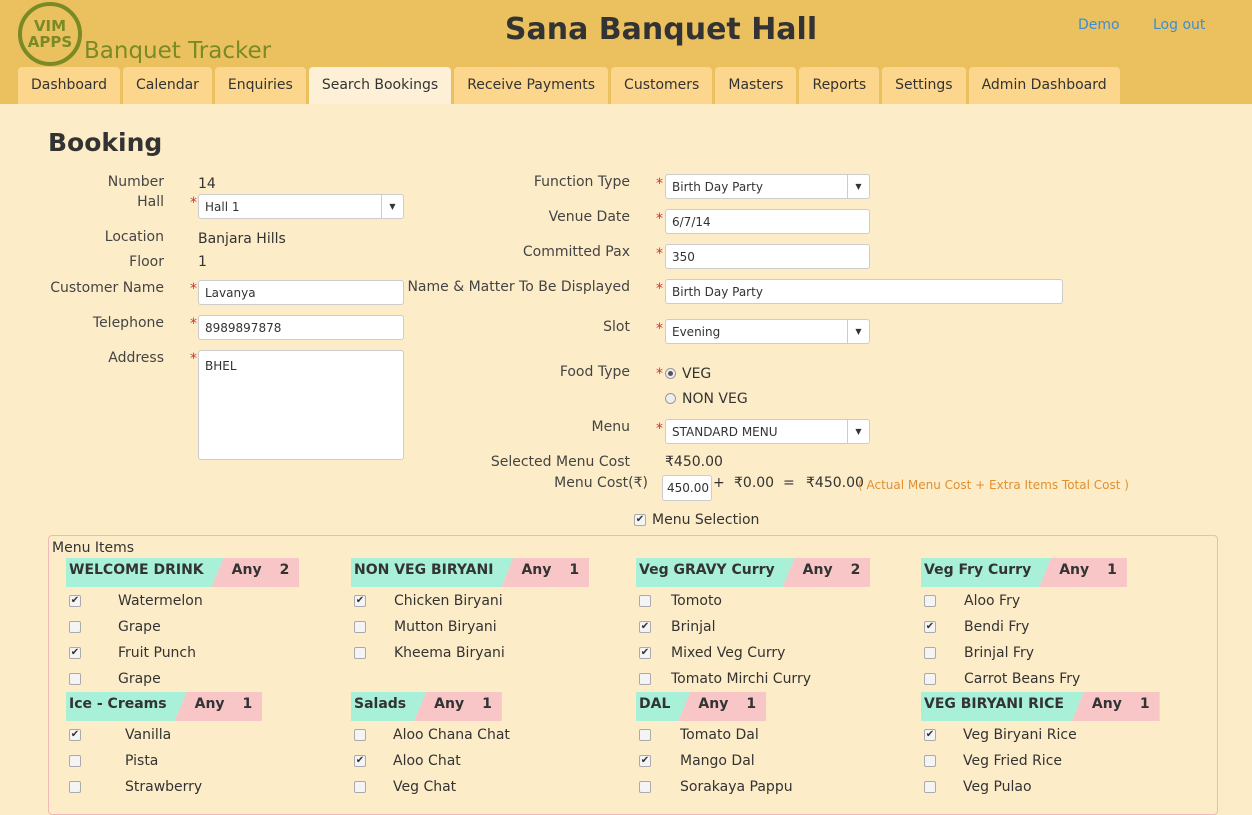  I want to click on slot-label: Slot, so click(616, 327).